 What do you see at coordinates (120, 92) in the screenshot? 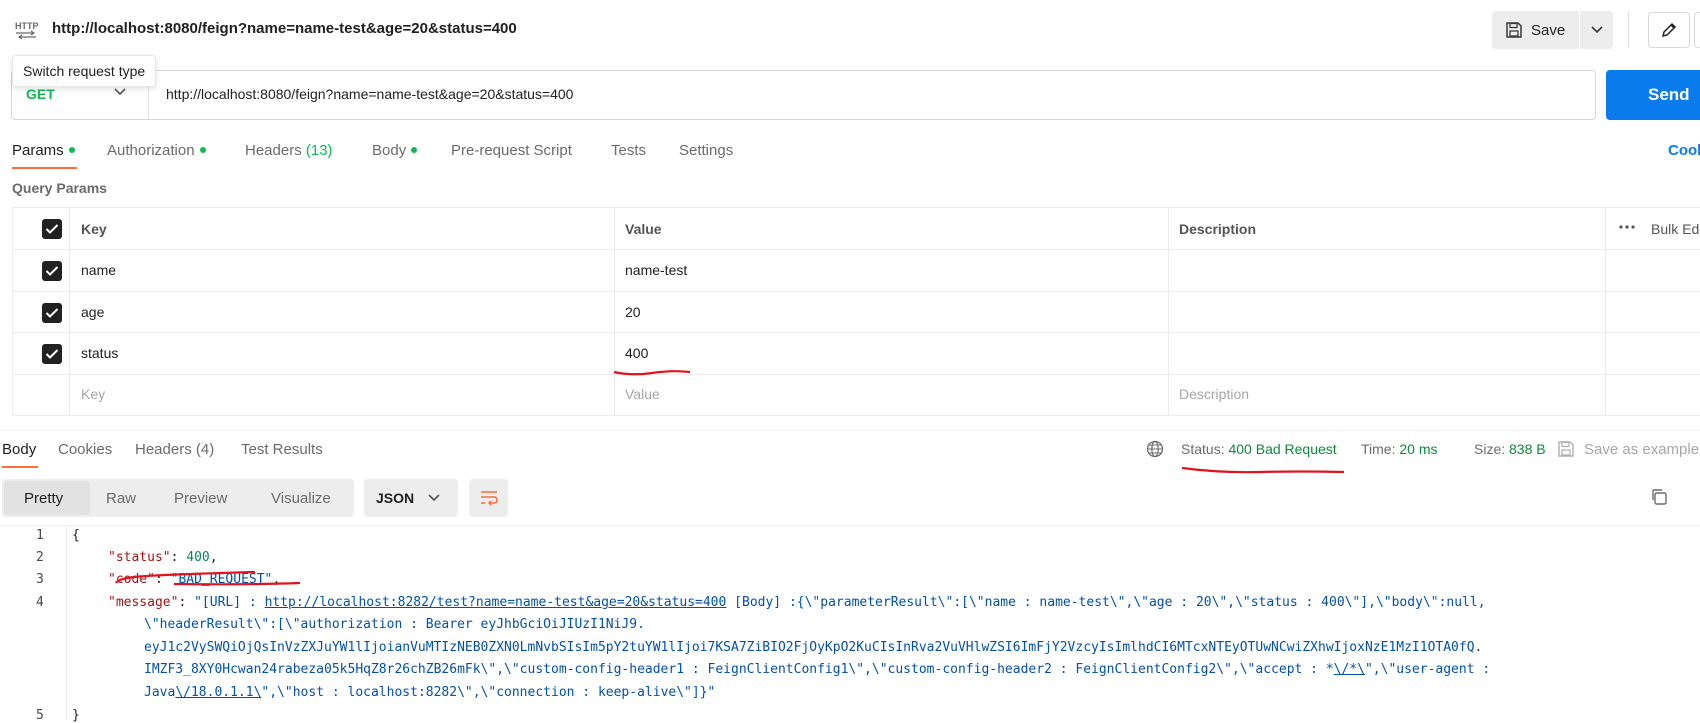
I see `chevron-down-icon` at bounding box center [120, 92].